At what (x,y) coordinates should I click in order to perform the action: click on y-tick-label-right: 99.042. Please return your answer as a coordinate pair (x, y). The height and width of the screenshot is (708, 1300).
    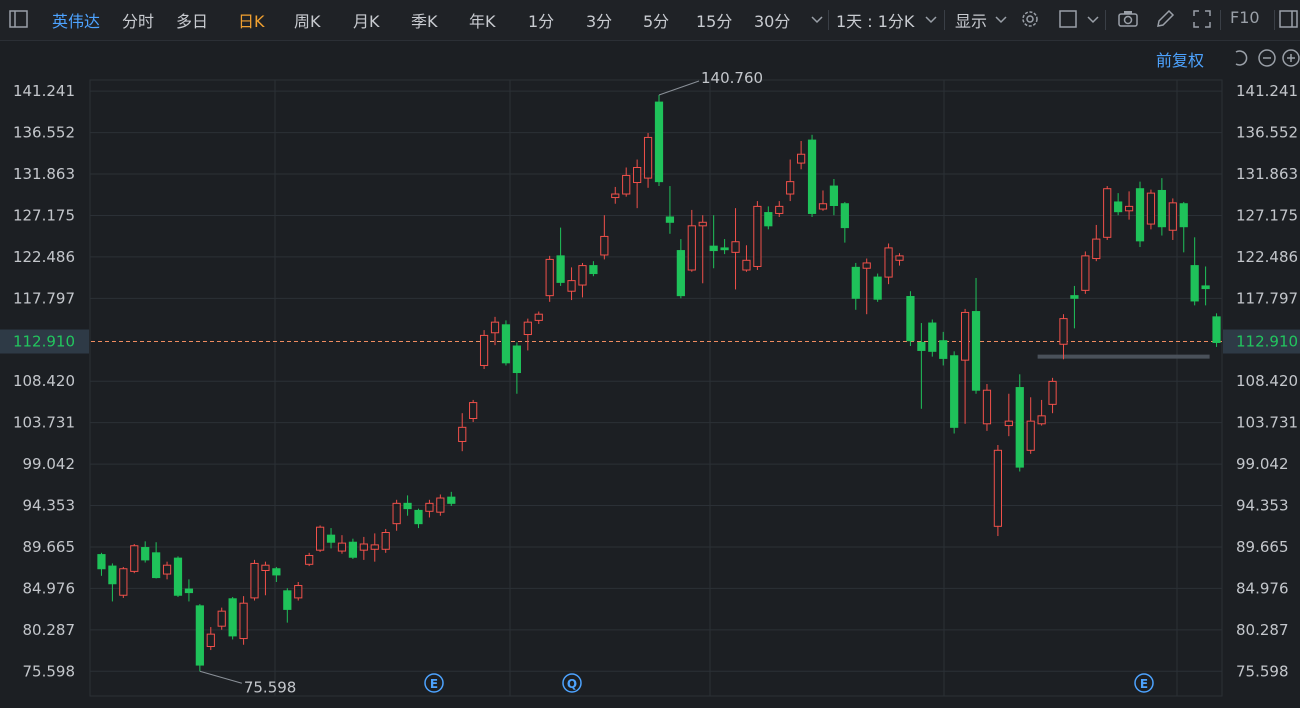
    Looking at the image, I should click on (1262, 464).